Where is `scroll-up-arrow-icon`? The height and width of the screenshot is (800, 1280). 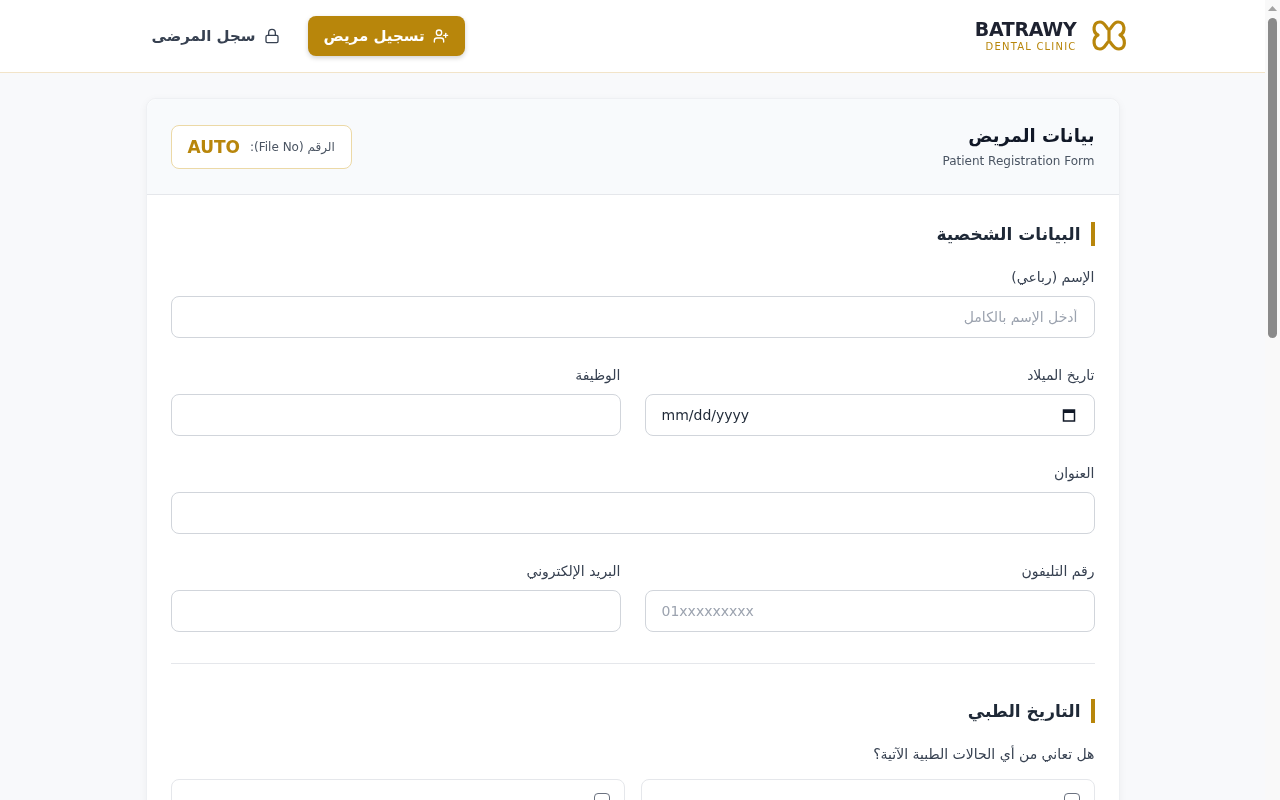 scroll-up-arrow-icon is located at coordinates (1272, 8).